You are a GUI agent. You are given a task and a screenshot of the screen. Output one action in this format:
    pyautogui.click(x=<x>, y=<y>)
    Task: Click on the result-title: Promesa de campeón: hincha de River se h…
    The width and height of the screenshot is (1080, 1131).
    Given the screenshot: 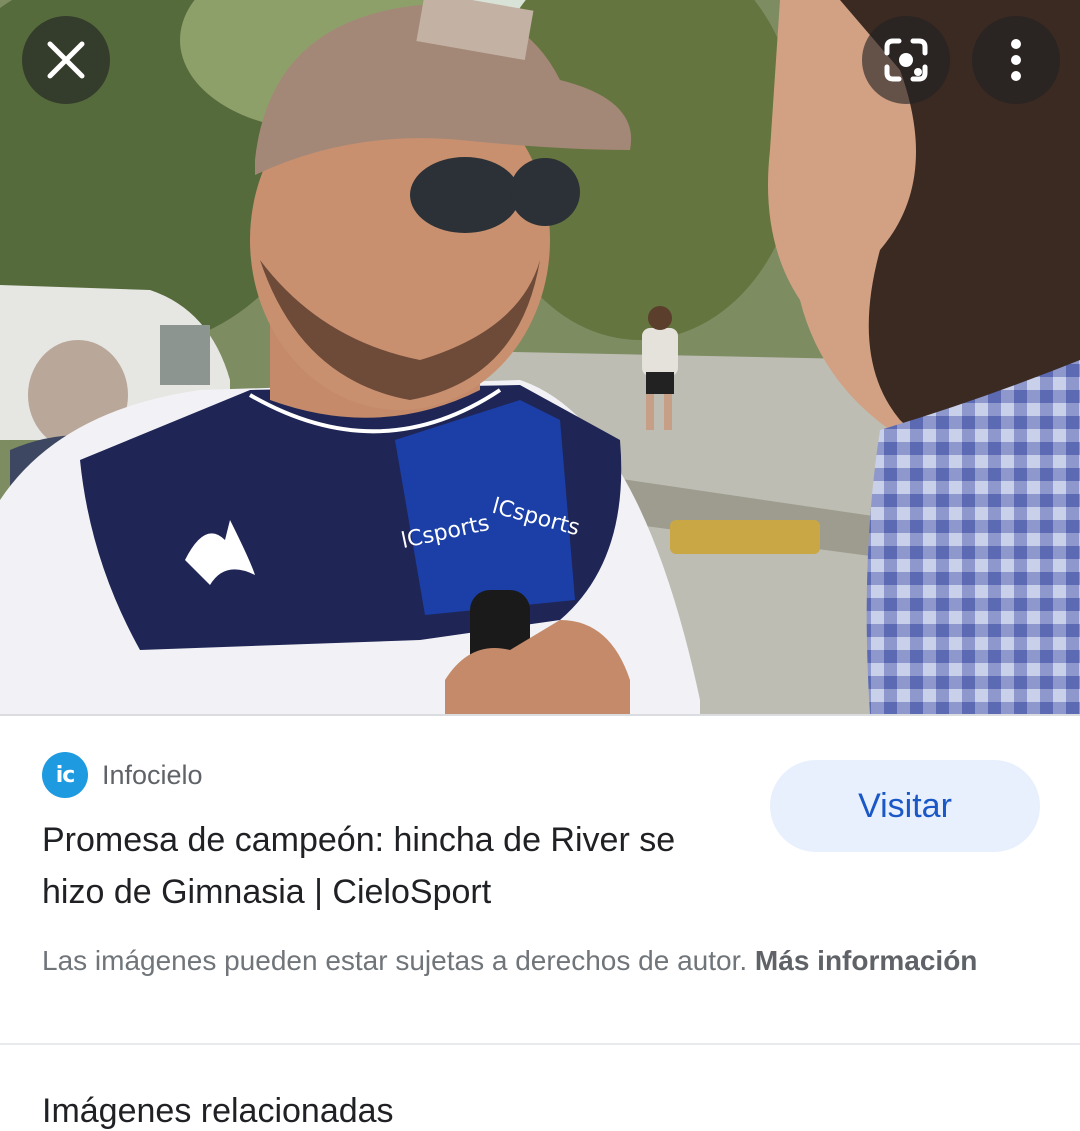 What is the action you would take?
    pyautogui.click(x=392, y=866)
    